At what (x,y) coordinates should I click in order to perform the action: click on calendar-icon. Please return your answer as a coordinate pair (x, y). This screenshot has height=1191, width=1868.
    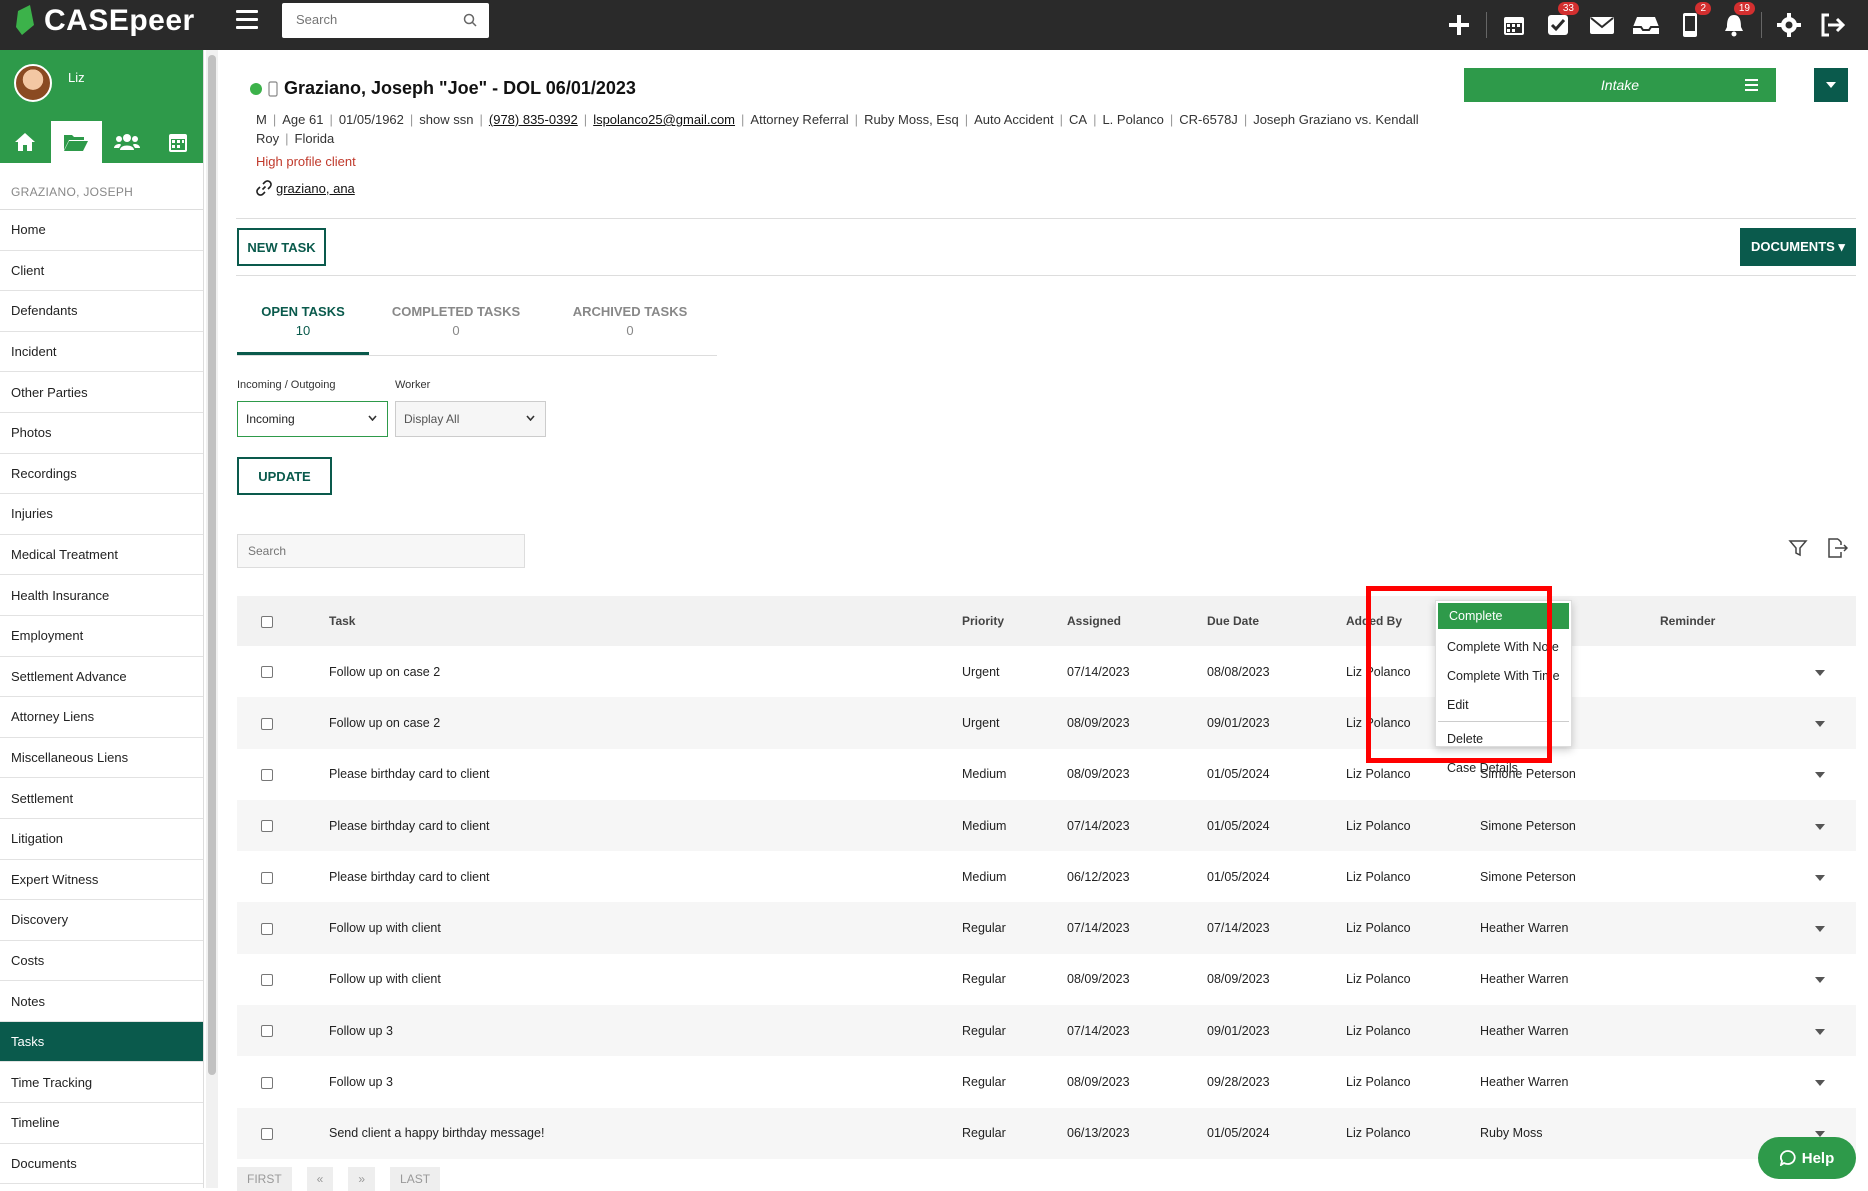
    Looking at the image, I should click on (177, 142).